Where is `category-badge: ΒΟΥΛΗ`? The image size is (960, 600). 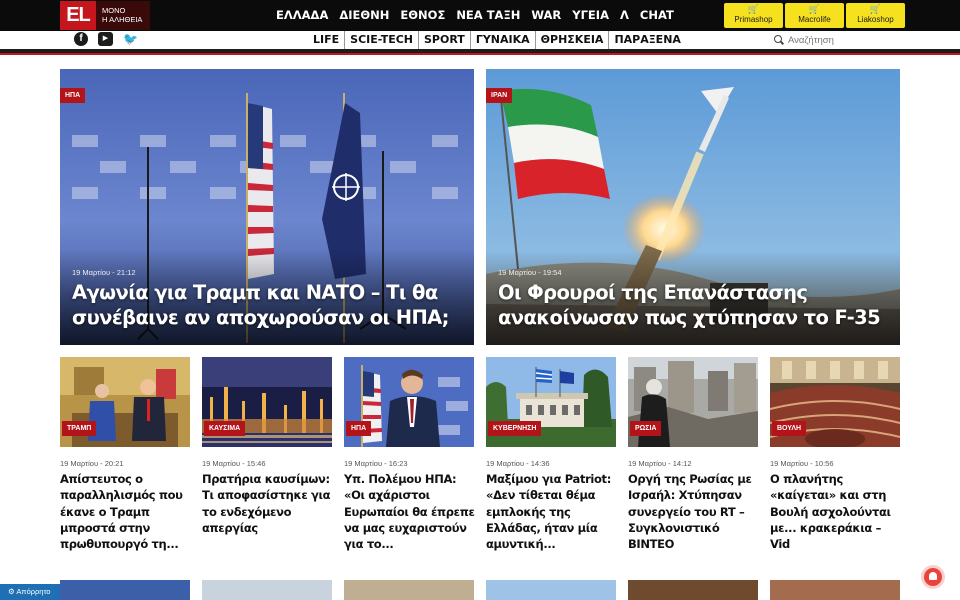
category-badge: ΒΟΥΛΗ is located at coordinates (789, 428).